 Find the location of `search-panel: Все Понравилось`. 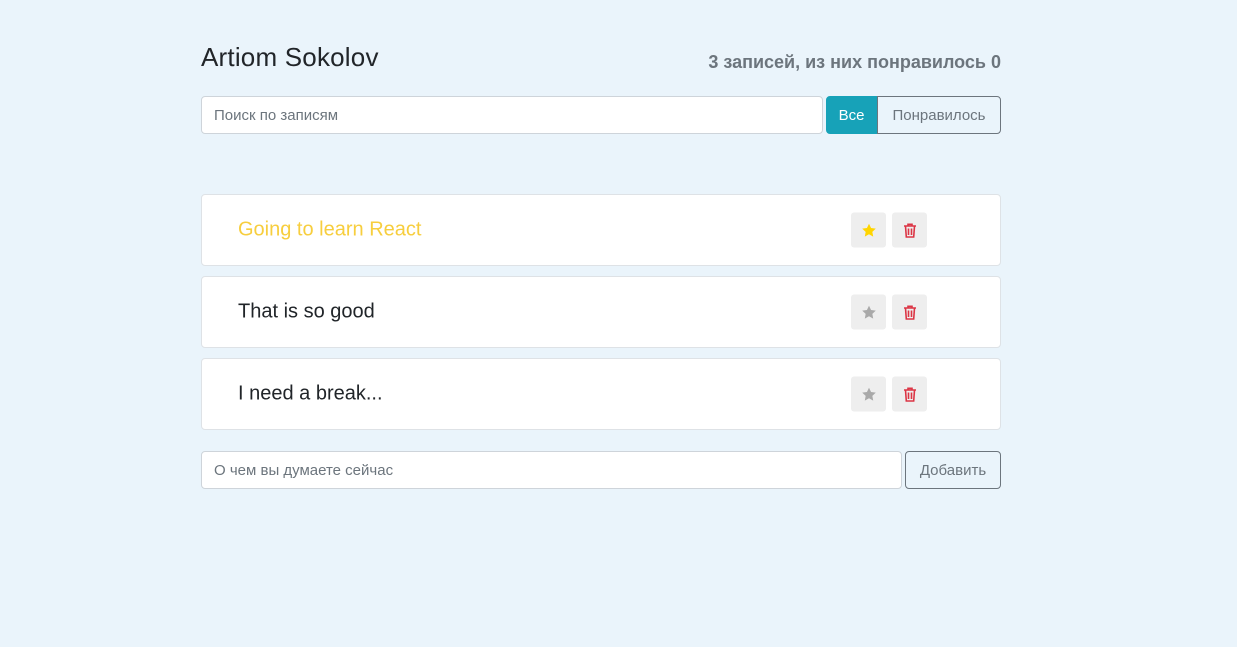

search-panel: Все Понравилось is located at coordinates (601, 115).